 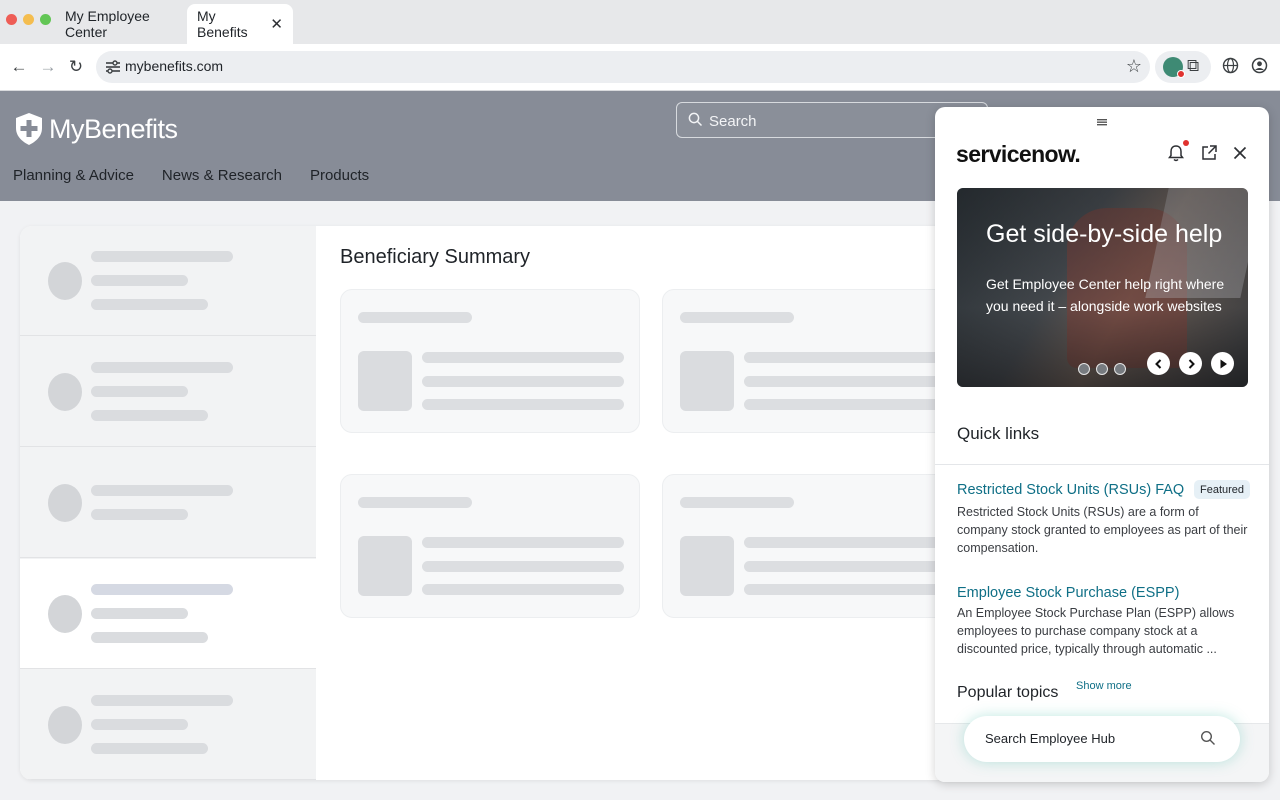 I want to click on chevron-right-icon, so click(x=1191, y=363).